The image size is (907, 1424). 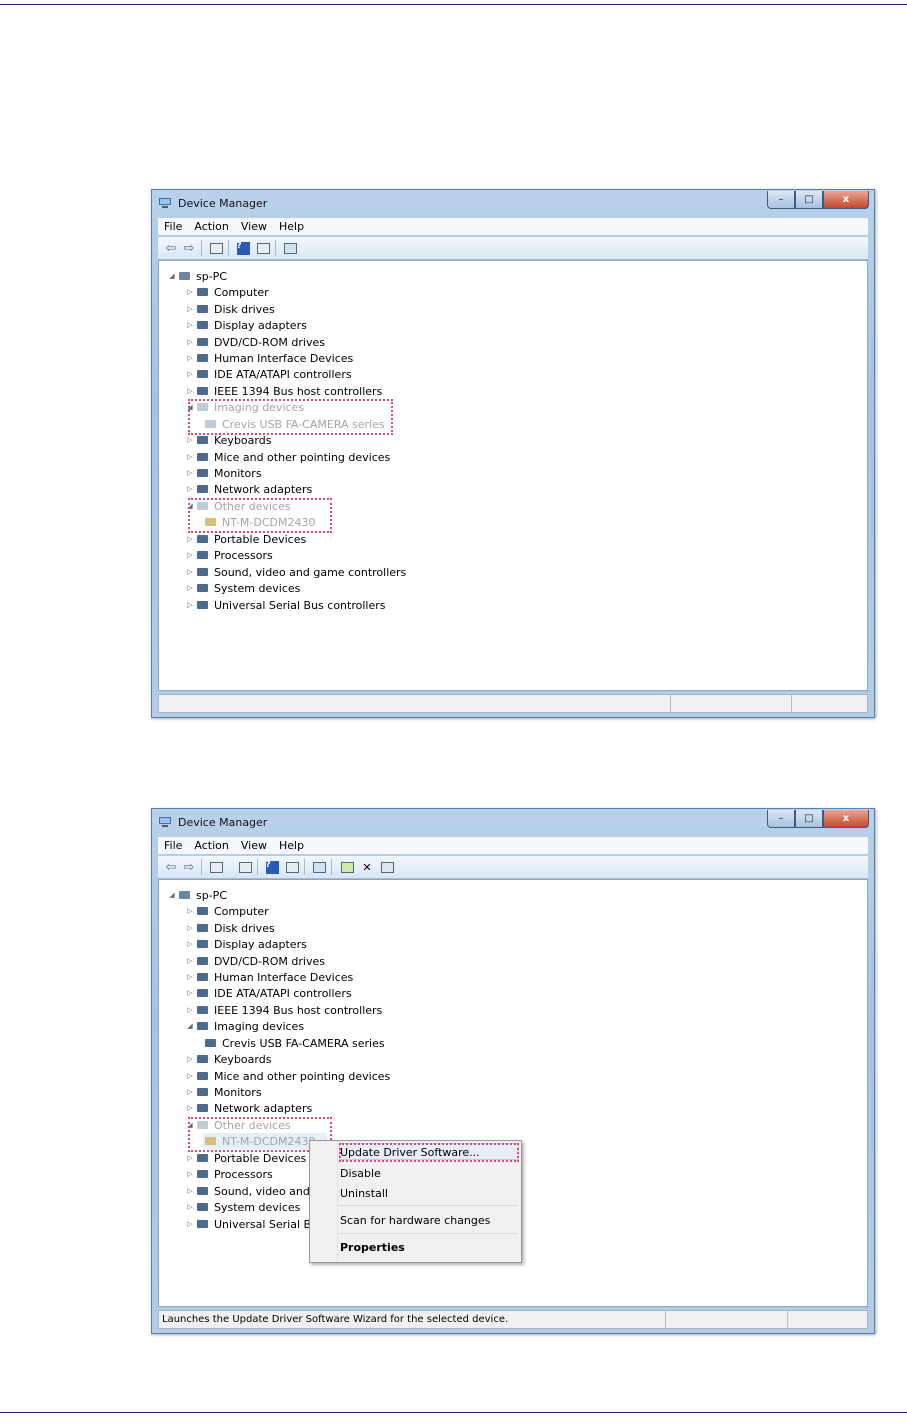 What do you see at coordinates (269, 977) in the screenshot?
I see `tree-item-hid: ▷ Human Interface Devices` at bounding box center [269, 977].